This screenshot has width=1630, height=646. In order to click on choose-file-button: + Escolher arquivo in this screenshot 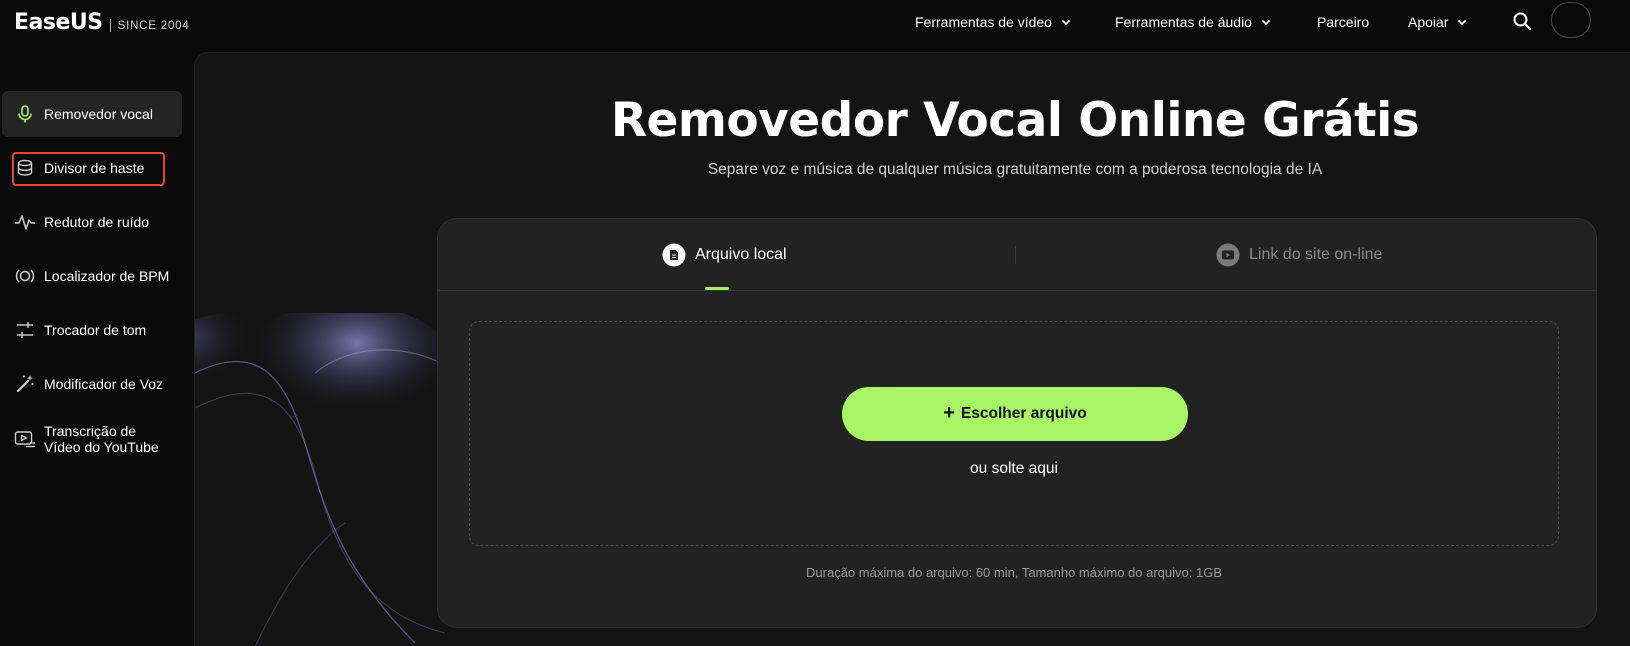, I will do `click(1015, 414)`.